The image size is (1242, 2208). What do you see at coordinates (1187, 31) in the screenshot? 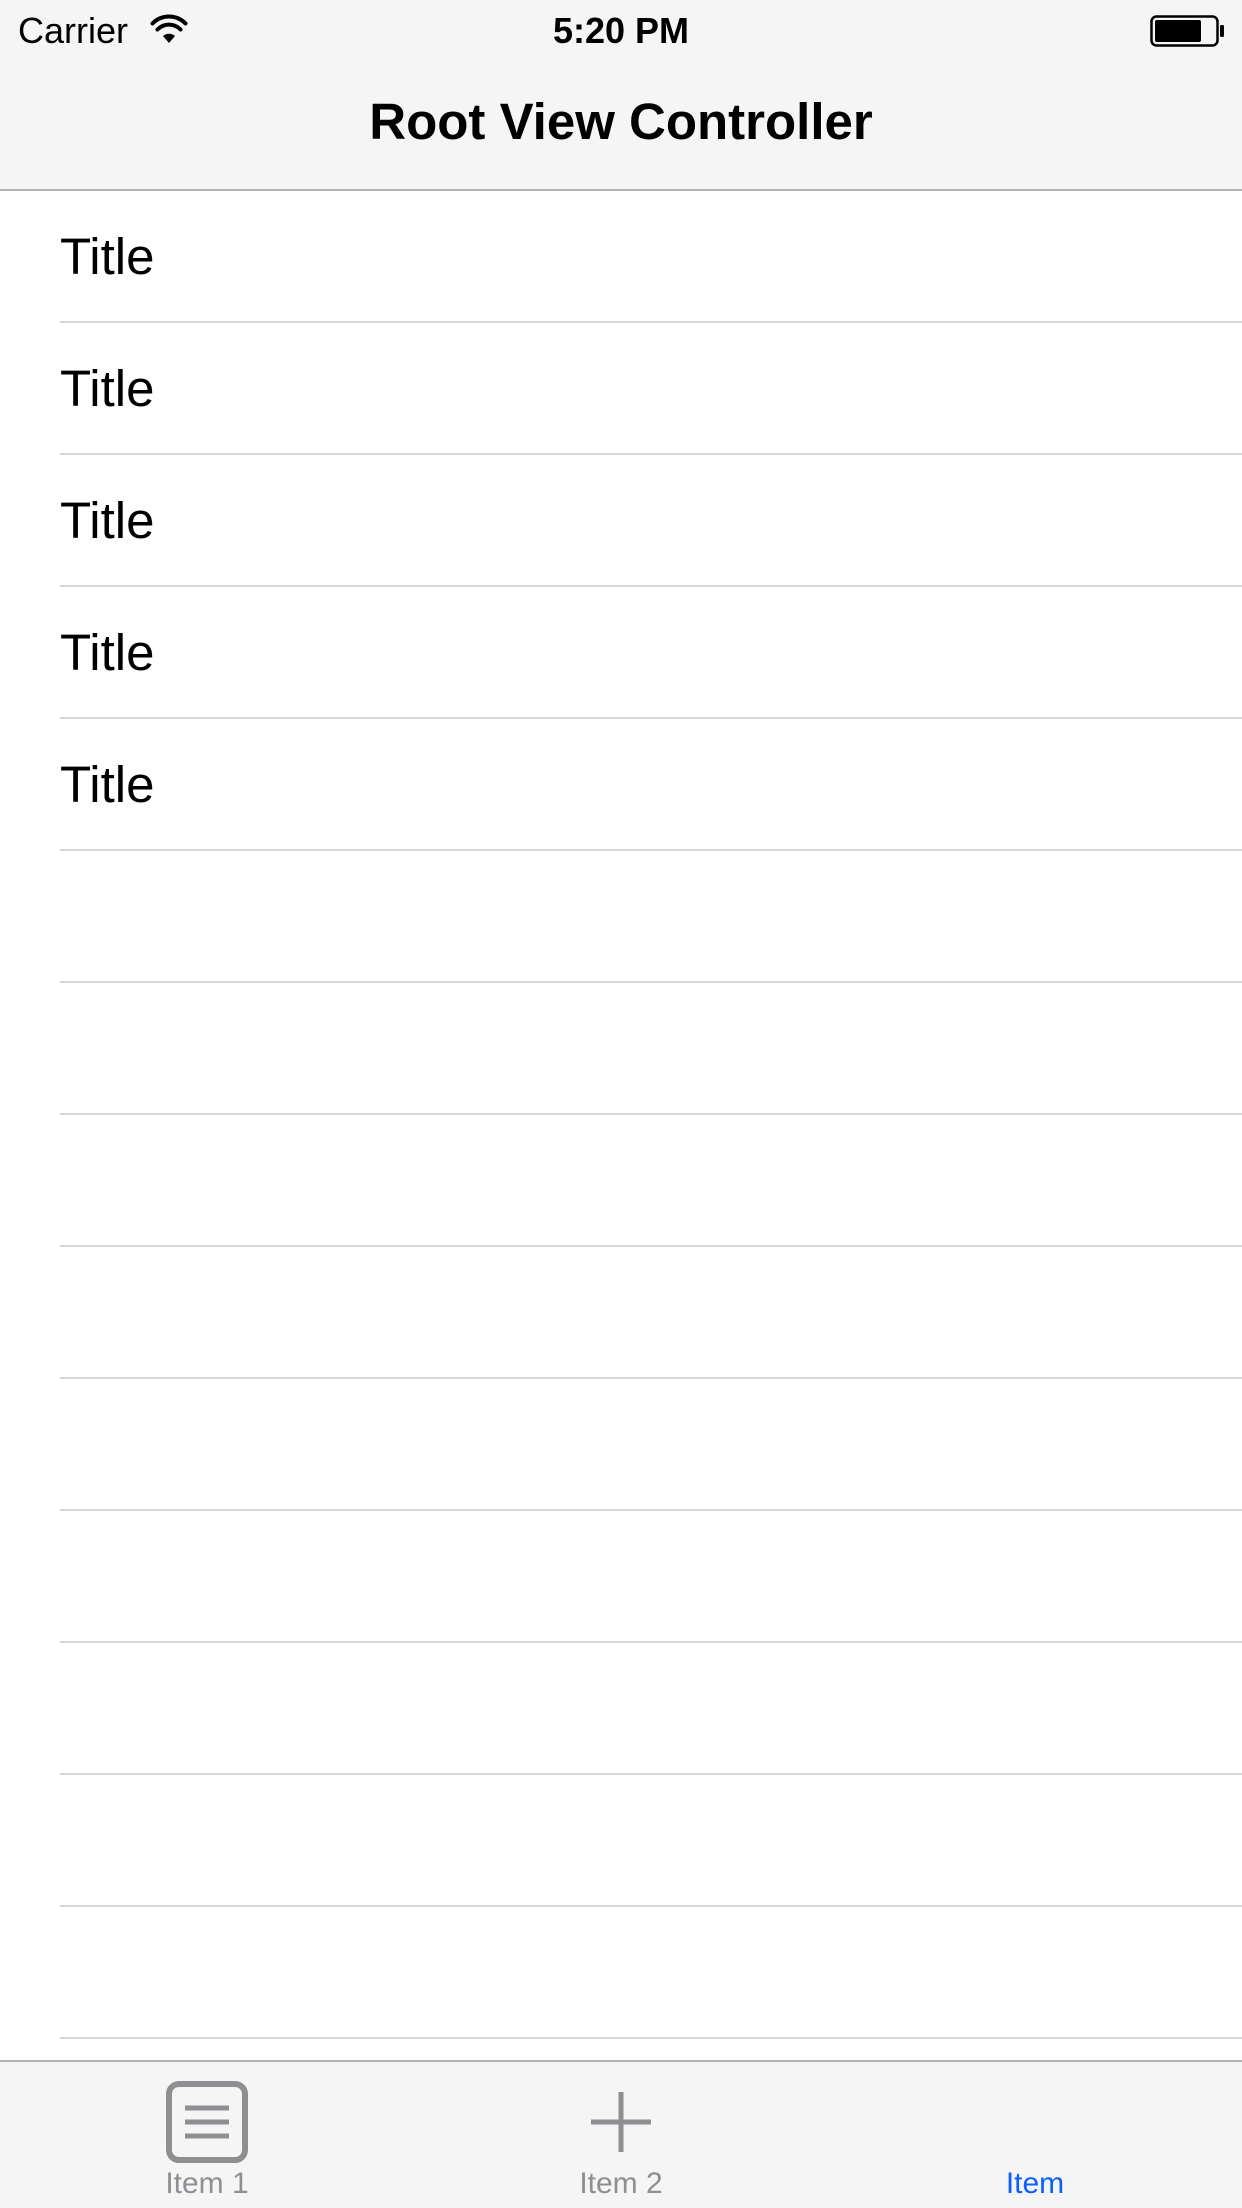
I see `battery-icon` at bounding box center [1187, 31].